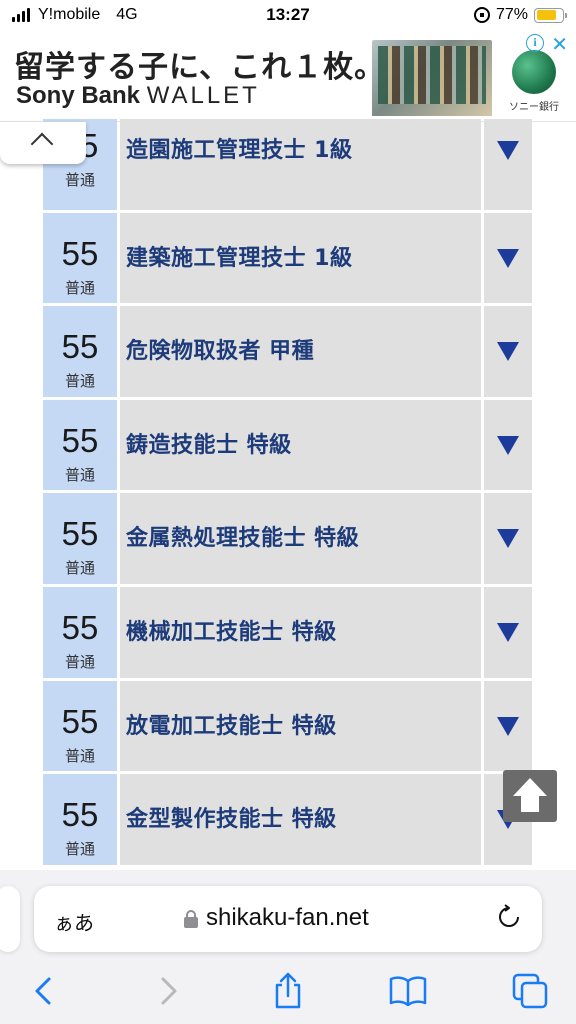 The width and height of the screenshot is (576, 1024). Describe the element at coordinates (535, 43) in the screenshot. I see `ad-info-icon: i` at that location.